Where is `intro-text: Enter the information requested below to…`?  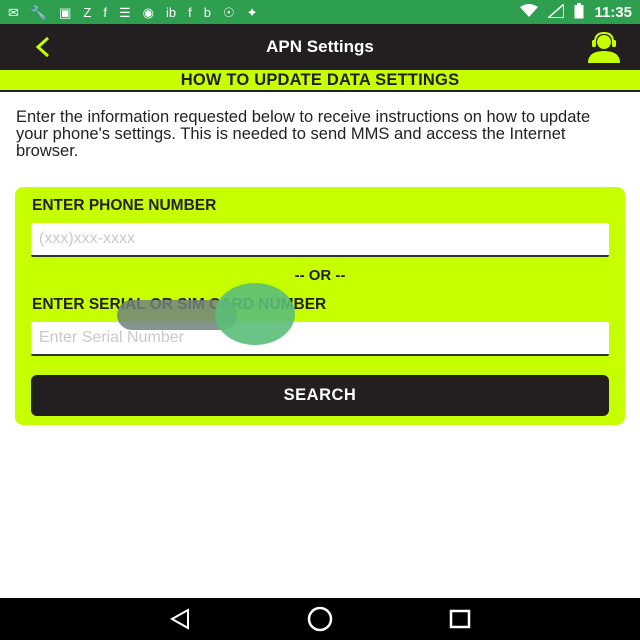
intro-text: Enter the information requested below to… is located at coordinates (303, 134).